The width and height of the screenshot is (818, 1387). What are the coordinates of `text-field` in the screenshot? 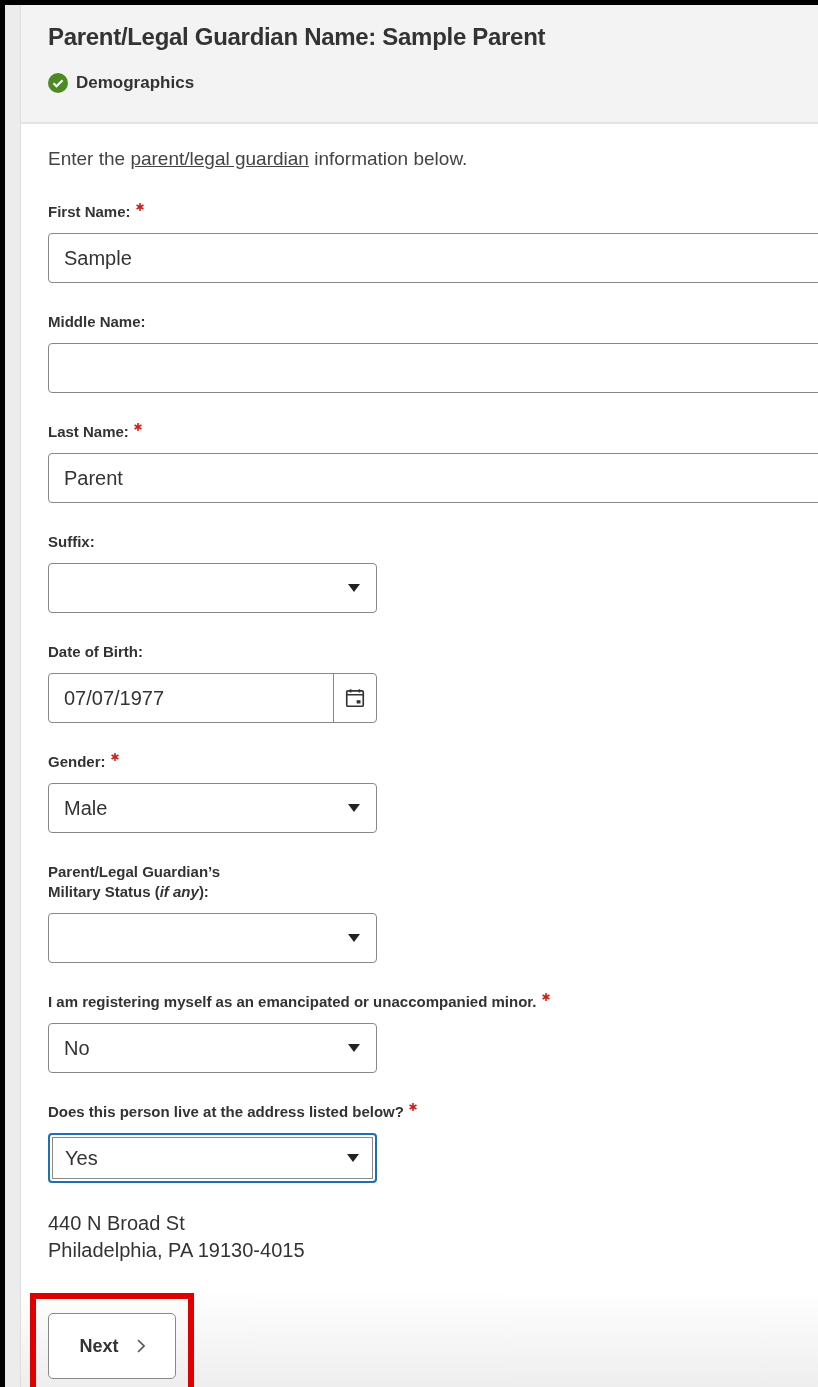 It's located at (433, 368).